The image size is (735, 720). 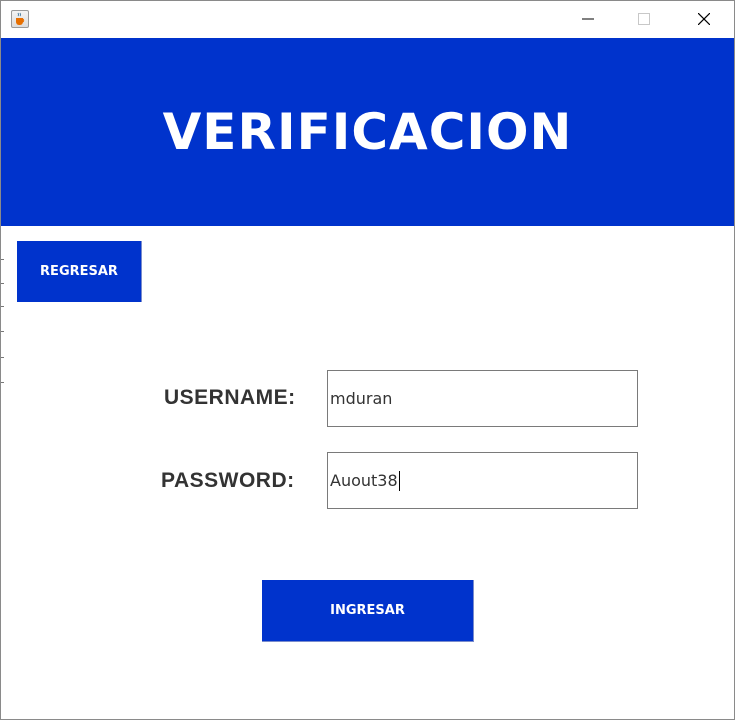 What do you see at coordinates (230, 397) in the screenshot?
I see `username-label: USERNAME:` at bounding box center [230, 397].